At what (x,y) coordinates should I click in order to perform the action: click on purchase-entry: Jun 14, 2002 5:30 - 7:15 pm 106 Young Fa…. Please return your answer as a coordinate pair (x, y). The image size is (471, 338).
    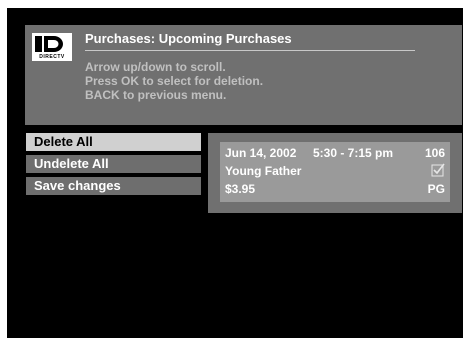
    Looking at the image, I should click on (335, 172).